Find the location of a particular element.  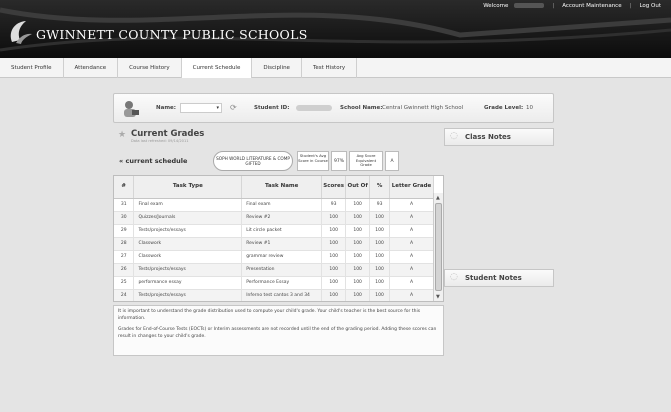

tab-student-profile: Student Profile is located at coordinates (32, 68).